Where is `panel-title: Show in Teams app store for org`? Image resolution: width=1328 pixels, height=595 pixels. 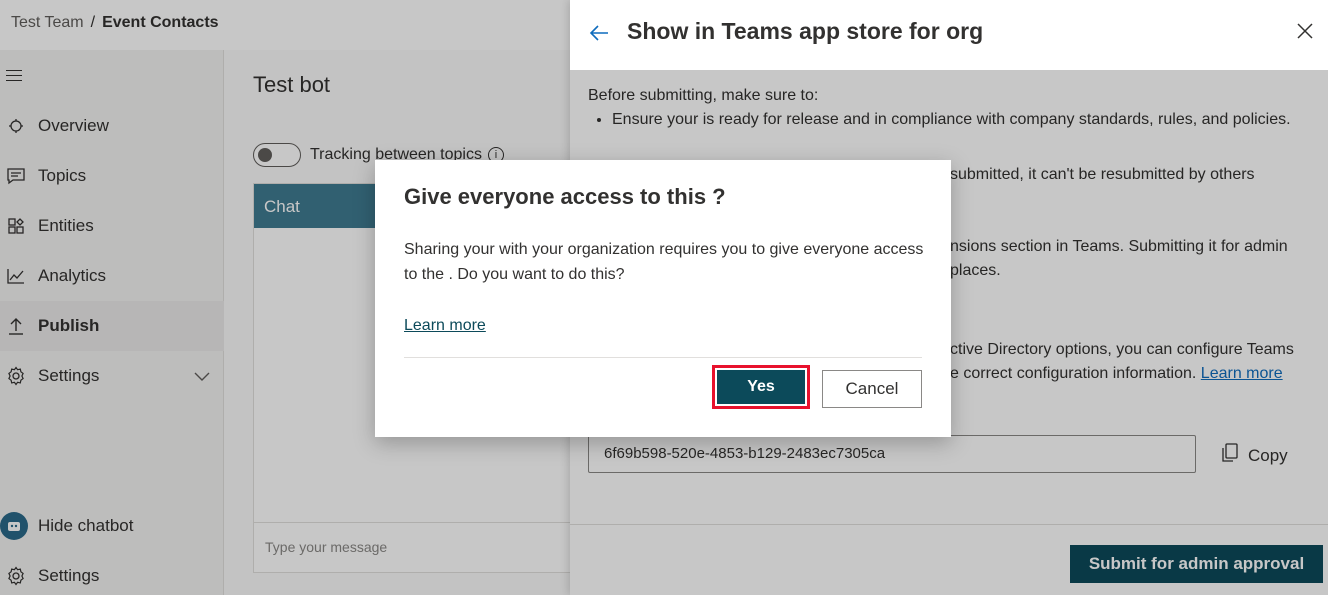 panel-title: Show in Teams app store for org is located at coordinates (805, 31).